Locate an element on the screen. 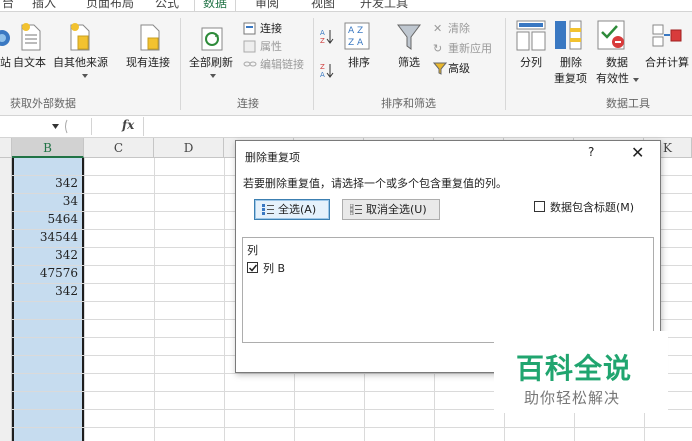 Image resolution: width=692 pixels, height=441 pixels. data-validation-icon is located at coordinates (611, 35).